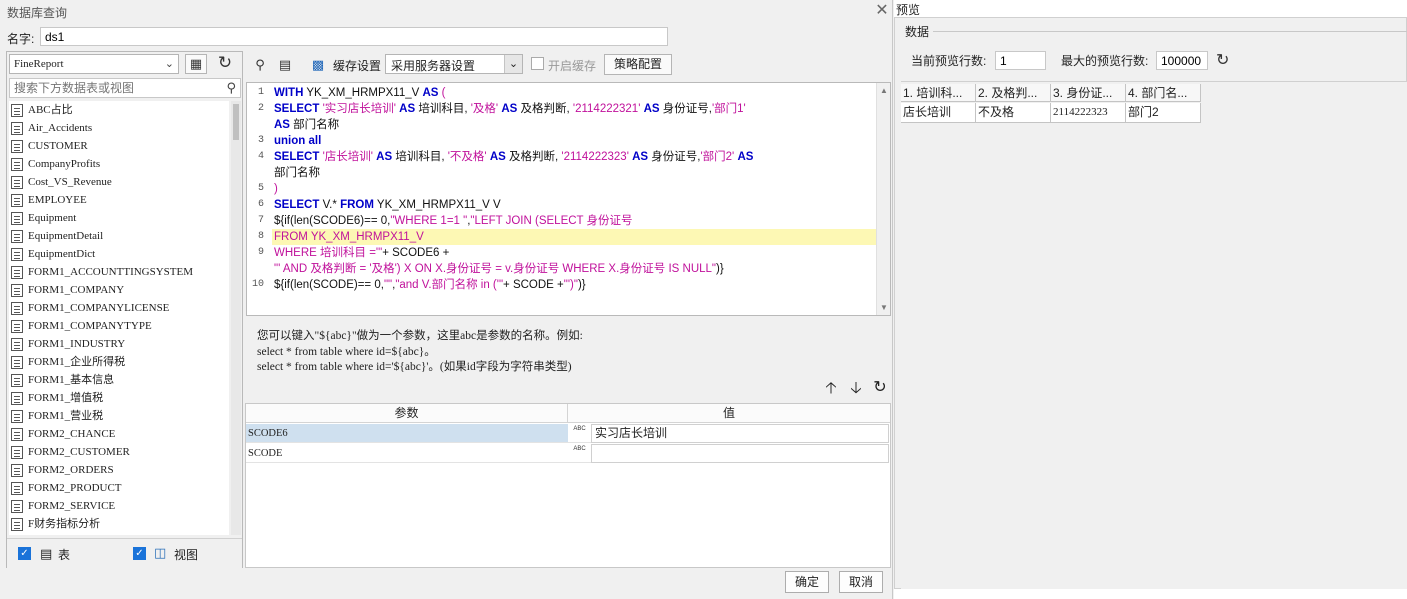 The width and height of the screenshot is (1407, 599). I want to click on name-label: 名字:, so click(21, 39).